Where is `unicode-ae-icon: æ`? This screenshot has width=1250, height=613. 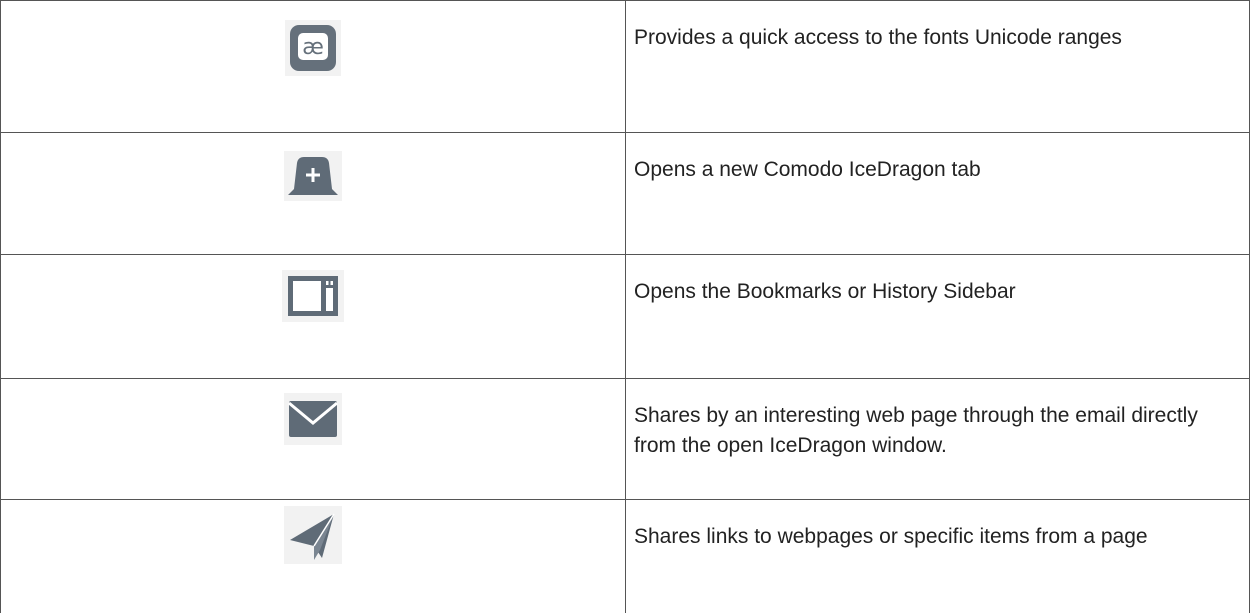 unicode-ae-icon: æ is located at coordinates (313, 48).